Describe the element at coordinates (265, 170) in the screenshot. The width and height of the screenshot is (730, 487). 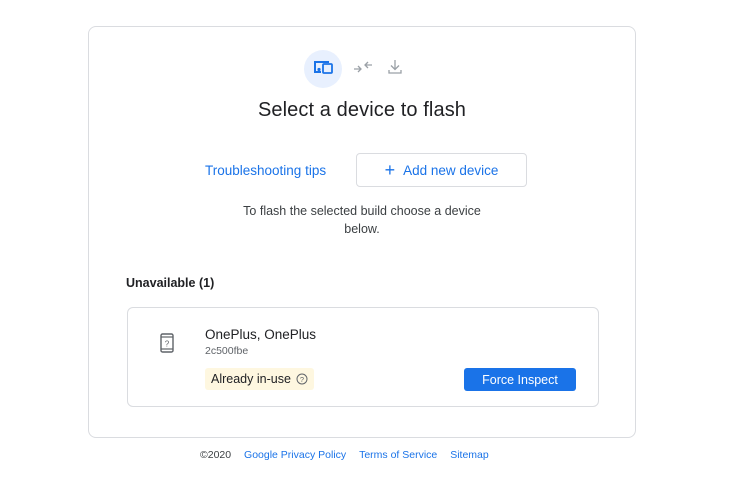
I see `troubleshooting-link: Troubleshooting tips` at that location.